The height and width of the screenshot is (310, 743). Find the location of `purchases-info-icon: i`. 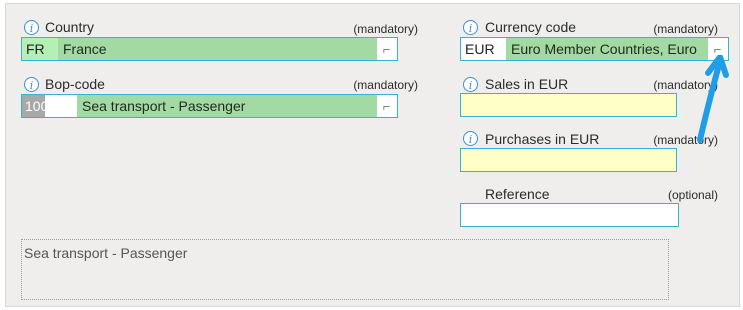

purchases-info-icon: i is located at coordinates (470, 138).